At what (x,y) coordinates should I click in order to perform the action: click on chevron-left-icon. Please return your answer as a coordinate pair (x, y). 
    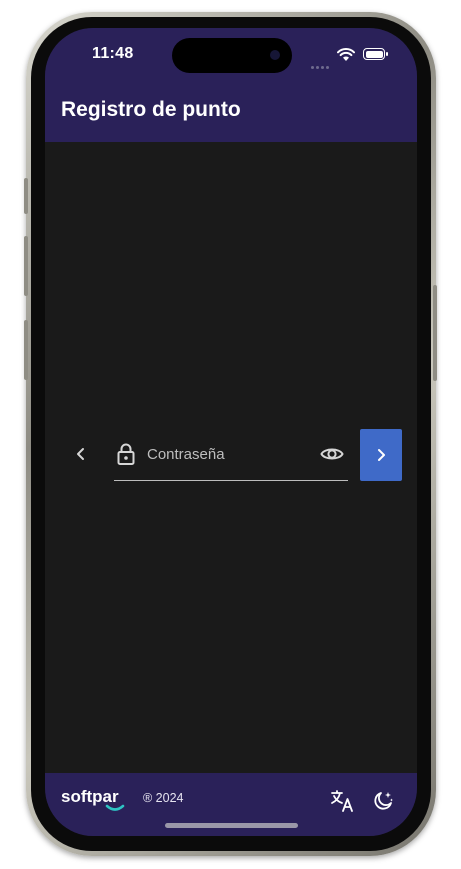
    Looking at the image, I should click on (80, 454).